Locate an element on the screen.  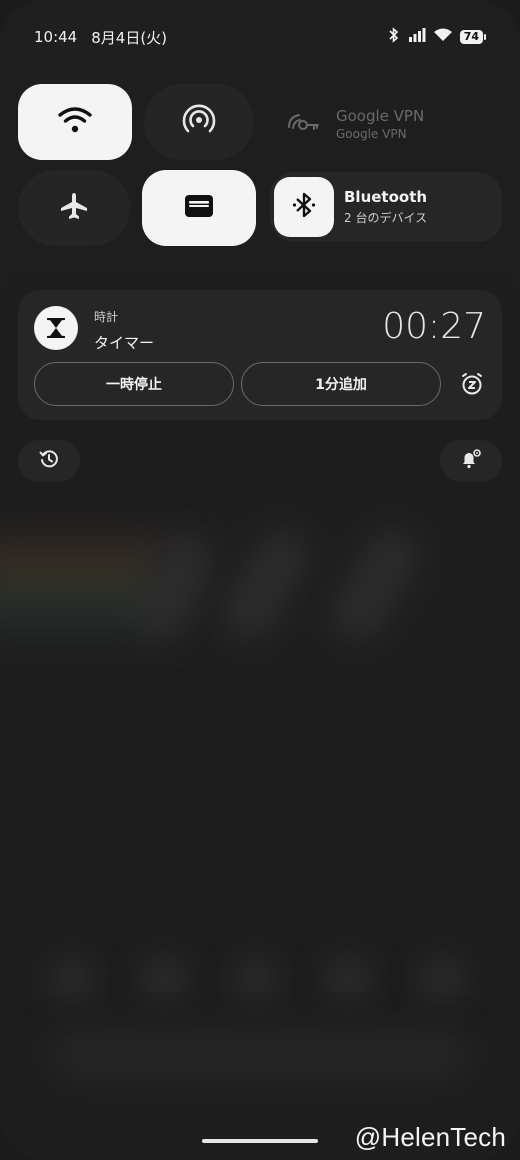
timer-notification: 時計 タイマー 00:27 一時停止 1分追加 is located at coordinates (260, 355).